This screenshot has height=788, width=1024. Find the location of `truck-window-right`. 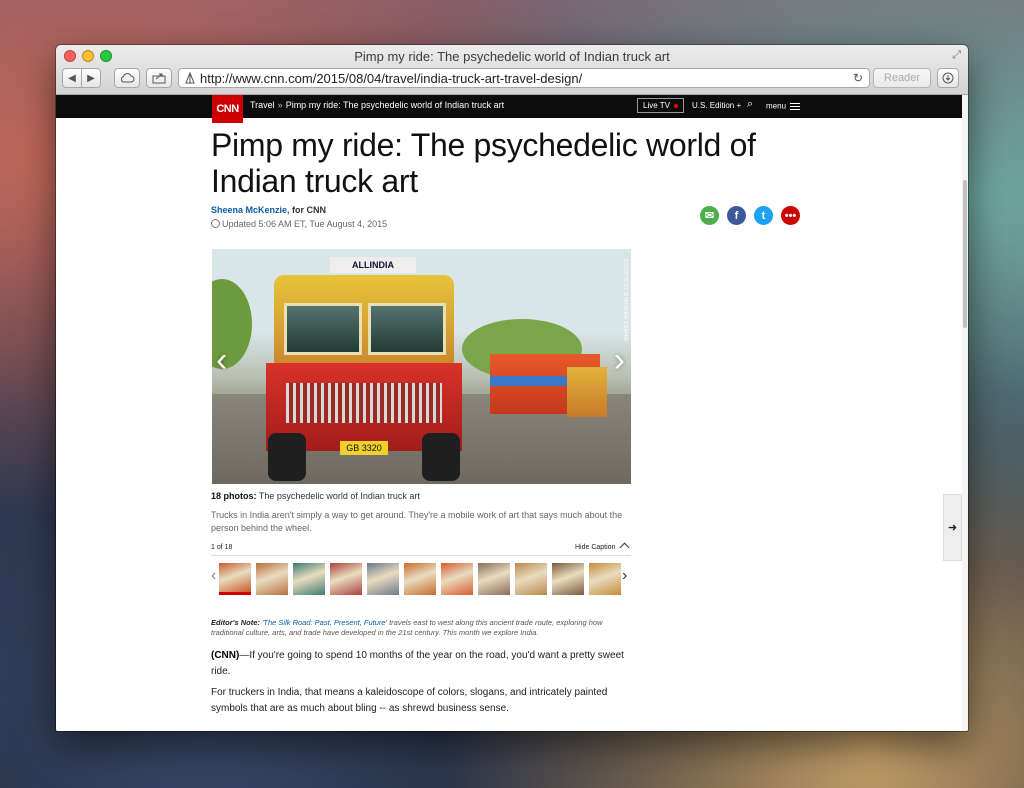

truck-window-right is located at coordinates (407, 329).